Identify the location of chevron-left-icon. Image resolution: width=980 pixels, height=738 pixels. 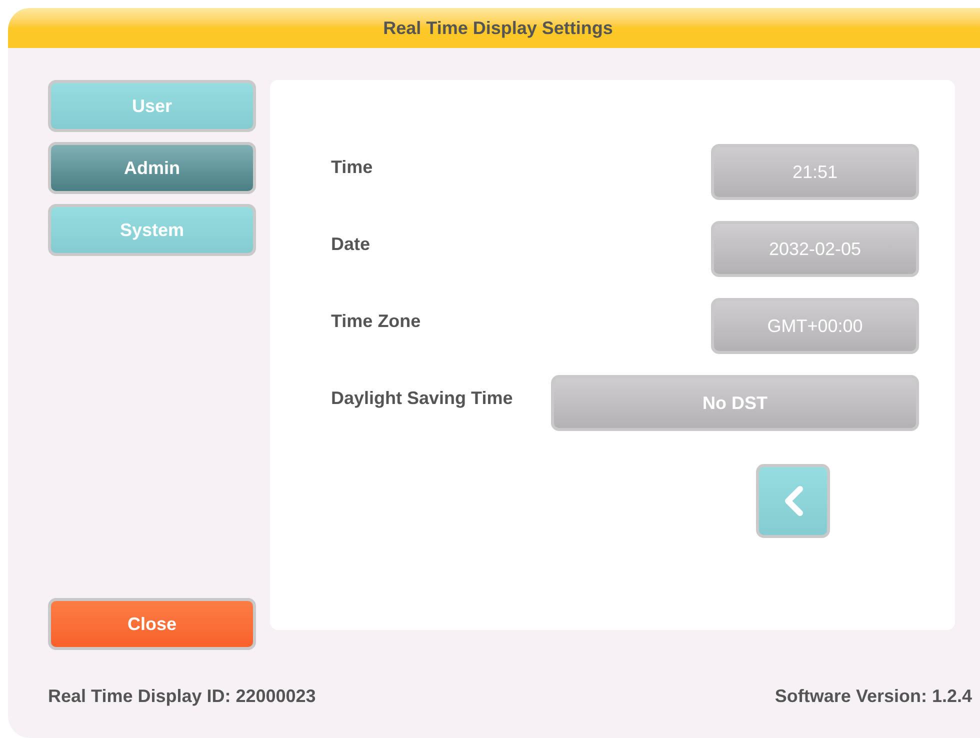
(793, 501).